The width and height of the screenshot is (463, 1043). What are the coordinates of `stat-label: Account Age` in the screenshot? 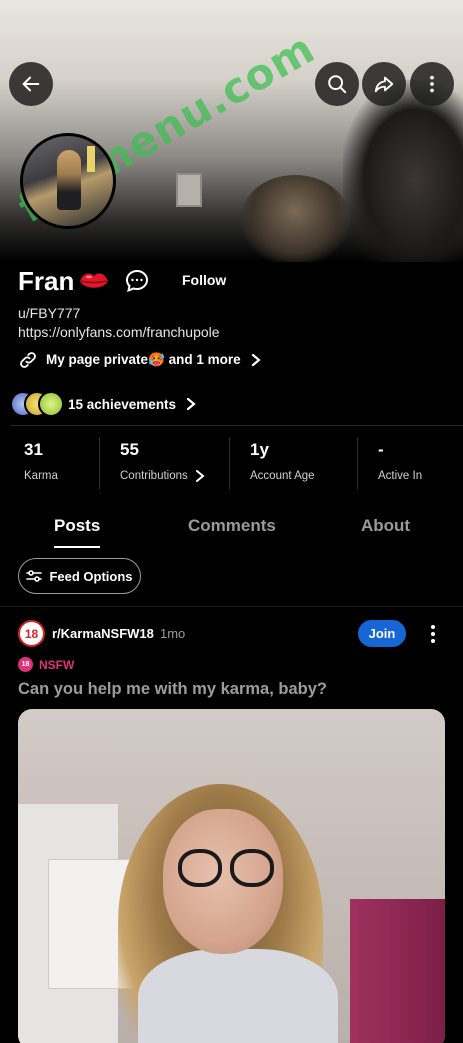 It's located at (282, 476).